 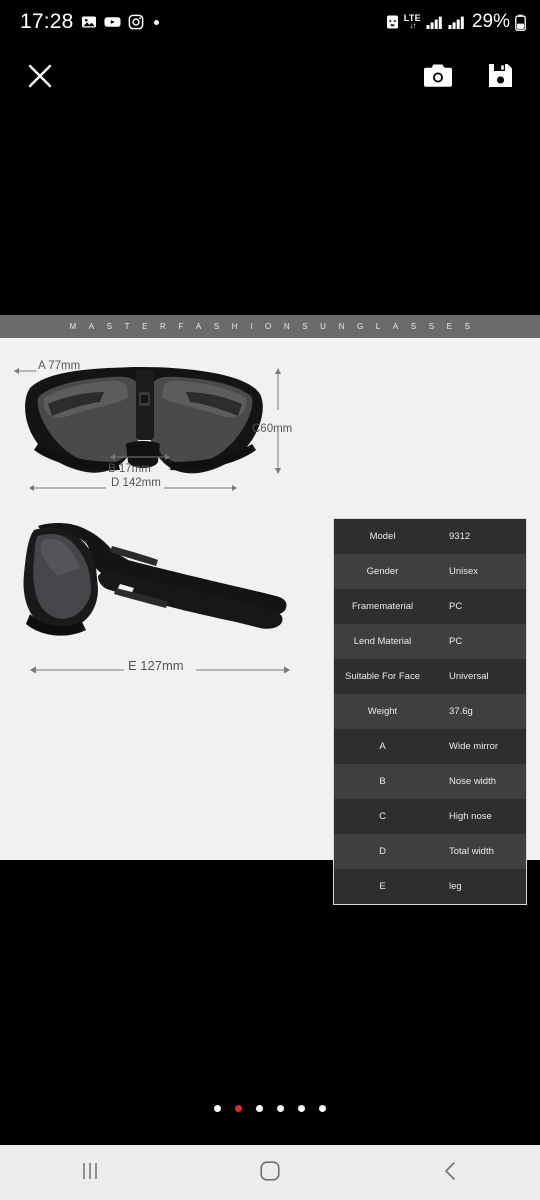 I want to click on spec-key: Suitable For Face, so click(x=382, y=676).